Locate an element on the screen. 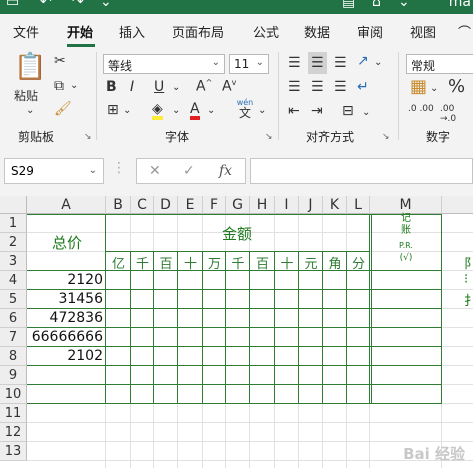  tab-page-layout: 页面布局 is located at coordinates (198, 31).